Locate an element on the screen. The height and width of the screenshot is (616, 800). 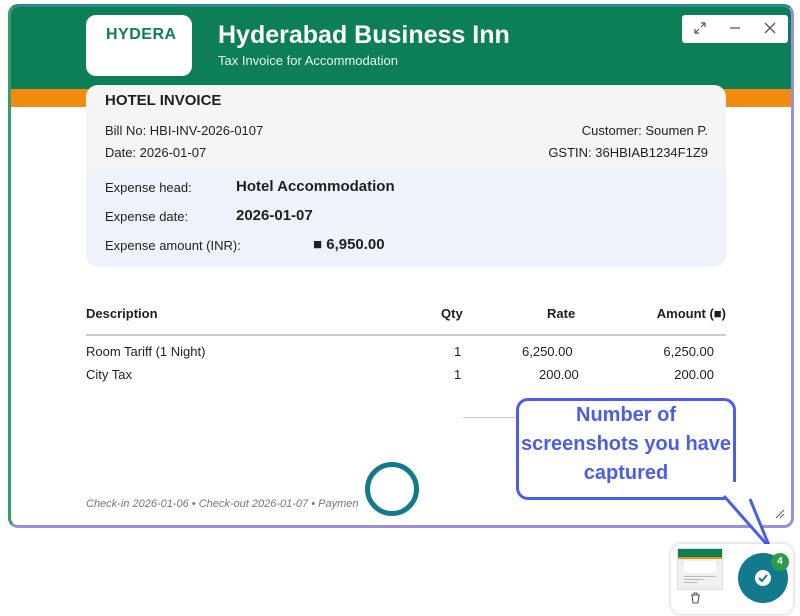
row-amount: 200.00 is located at coordinates (694, 374).